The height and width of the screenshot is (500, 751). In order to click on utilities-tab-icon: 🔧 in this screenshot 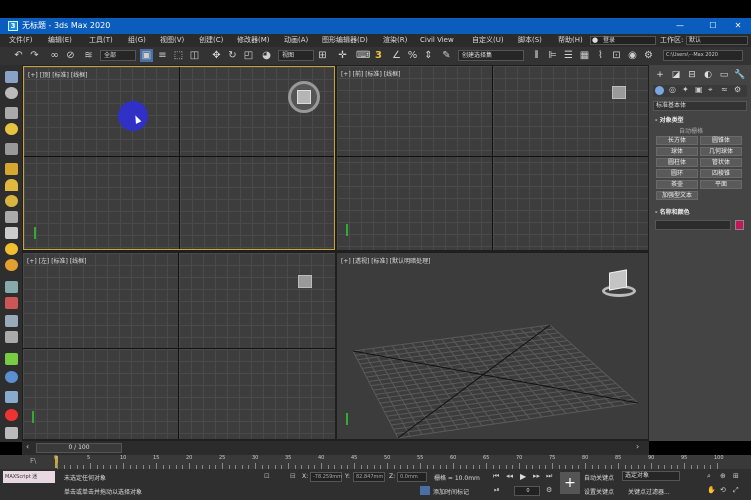, I will do `click(740, 75)`.